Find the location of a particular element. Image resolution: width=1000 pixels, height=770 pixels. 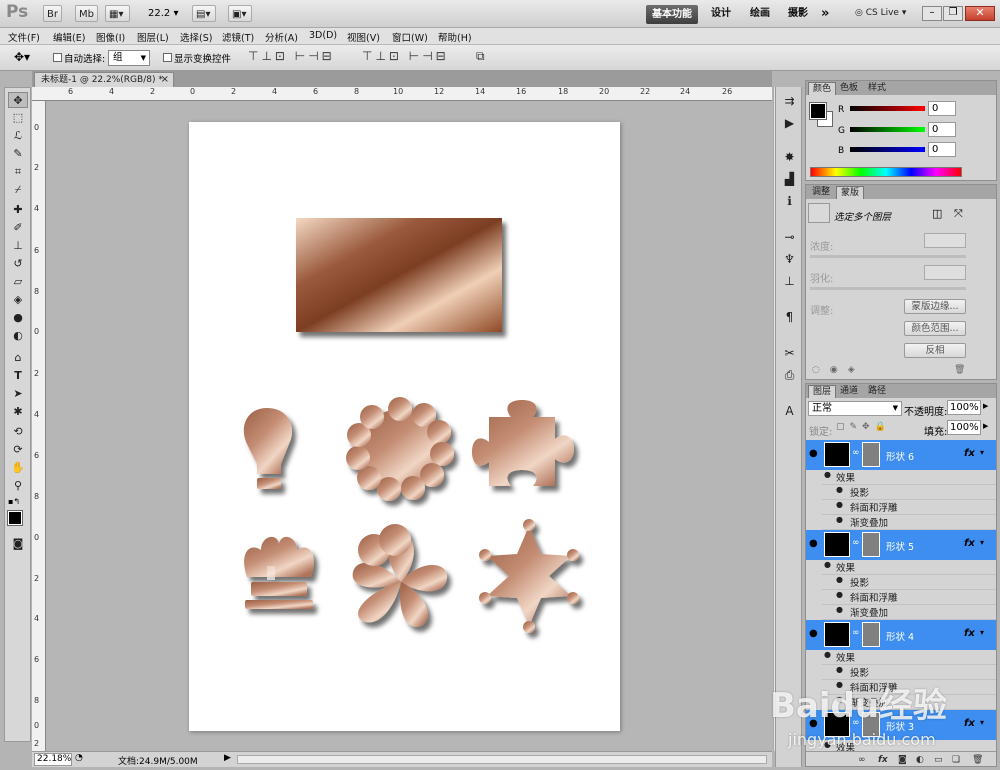

link-layers-icon: ∞ is located at coordinates (862, 760).